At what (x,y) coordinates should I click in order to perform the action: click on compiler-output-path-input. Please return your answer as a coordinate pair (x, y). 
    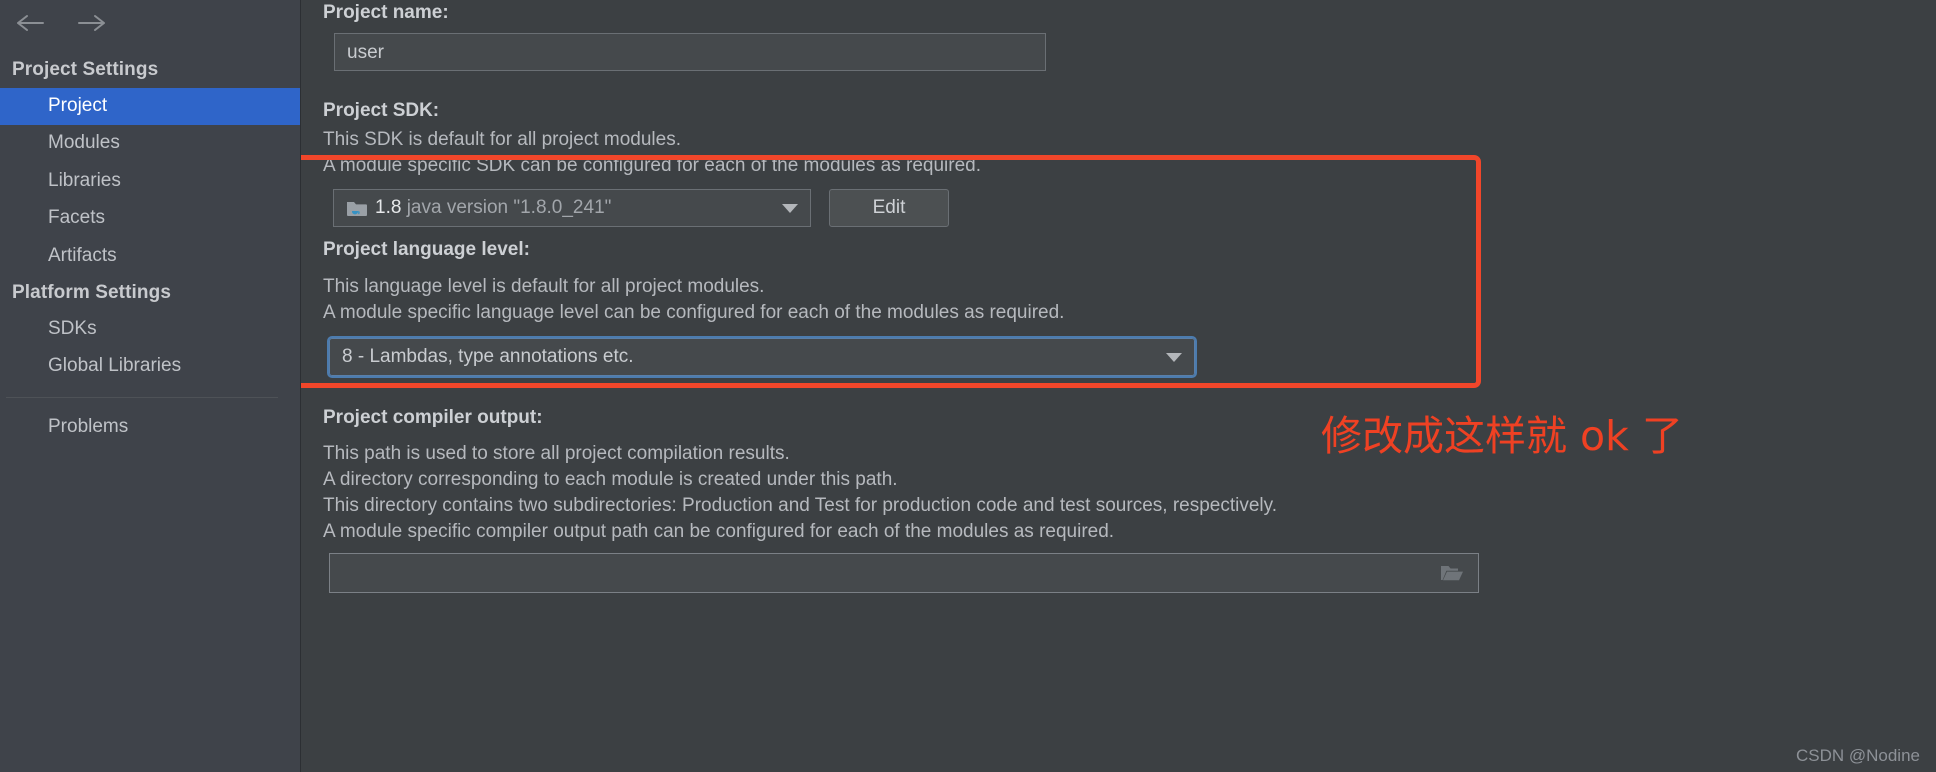
    Looking at the image, I should click on (904, 573).